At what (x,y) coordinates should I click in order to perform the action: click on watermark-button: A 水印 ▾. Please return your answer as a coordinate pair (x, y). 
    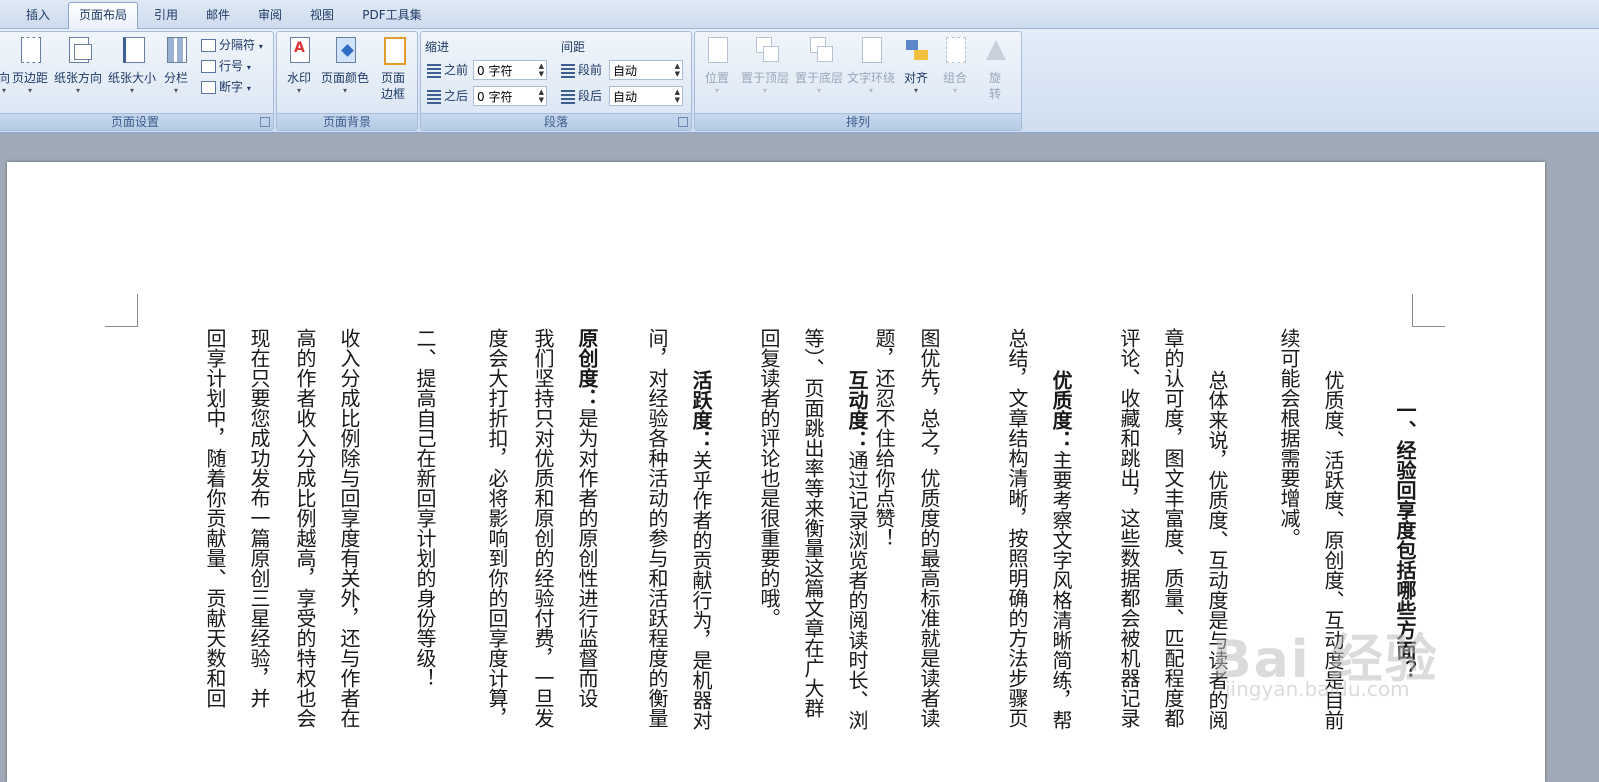
    Looking at the image, I should click on (299, 66).